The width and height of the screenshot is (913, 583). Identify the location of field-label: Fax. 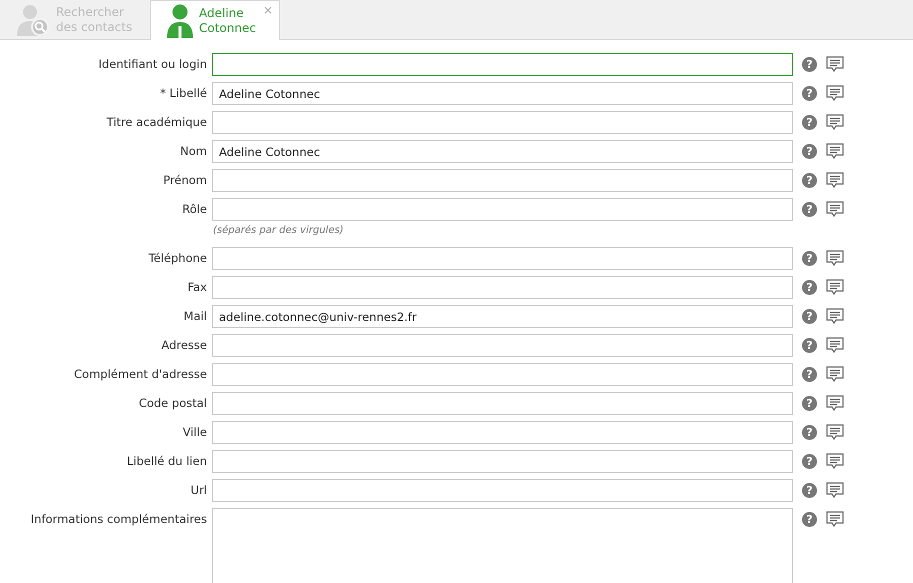
(197, 287).